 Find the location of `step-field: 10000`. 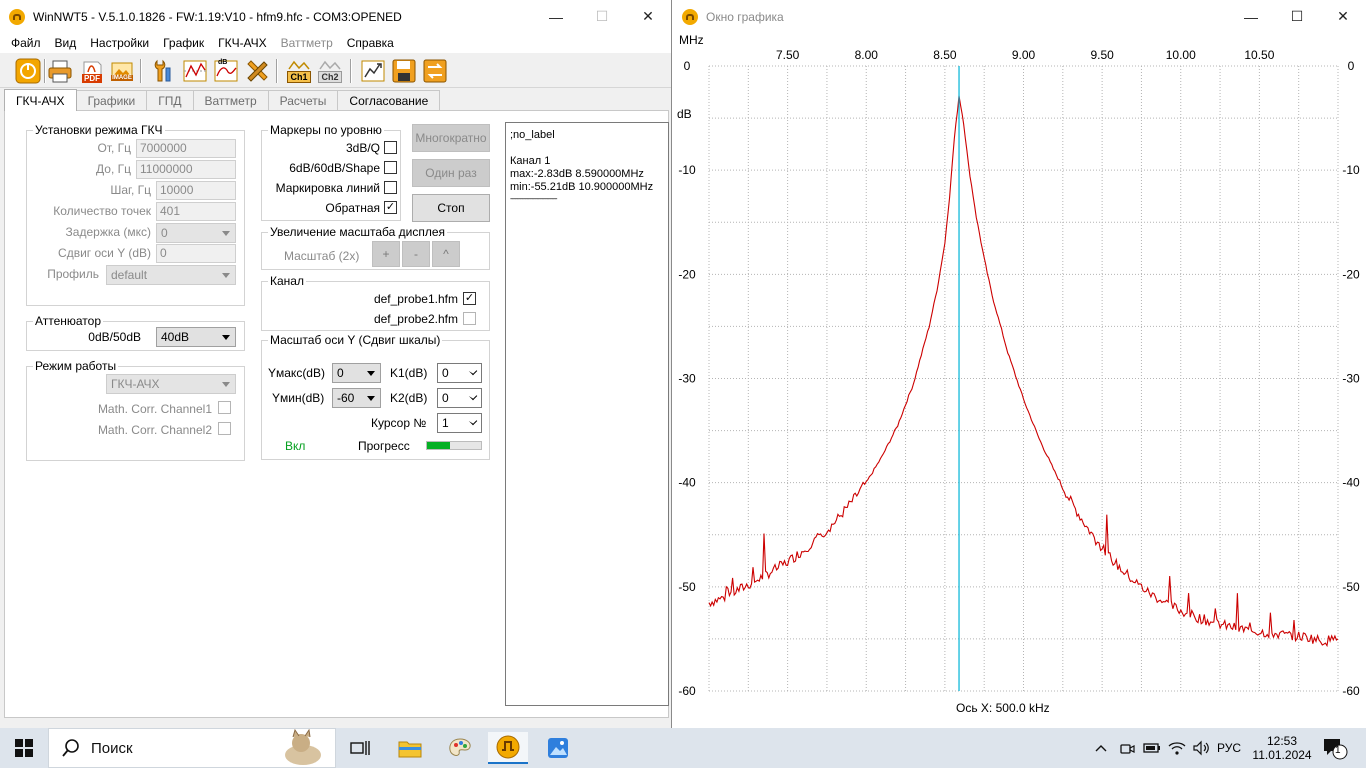

step-field: 10000 is located at coordinates (196, 190).